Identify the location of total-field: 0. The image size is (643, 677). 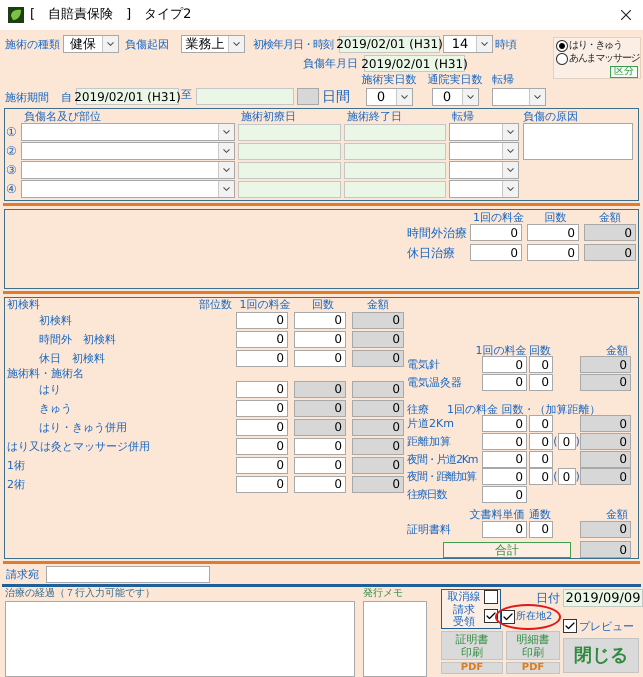
(605, 549).